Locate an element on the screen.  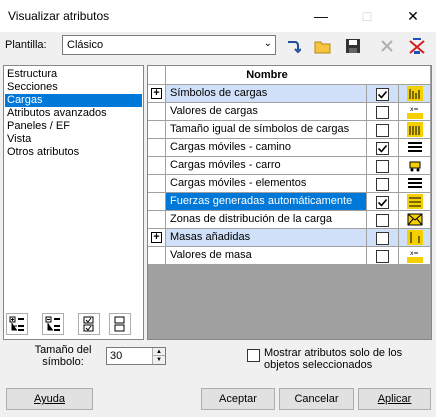
symbol-size-value: 30 is located at coordinates (116, 356).